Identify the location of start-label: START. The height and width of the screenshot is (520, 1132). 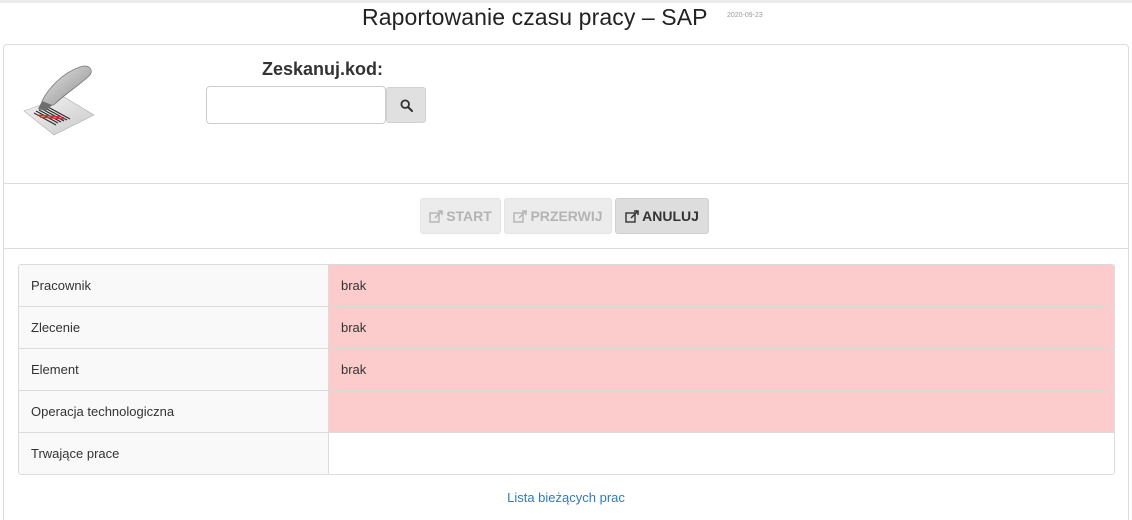
(469, 216).